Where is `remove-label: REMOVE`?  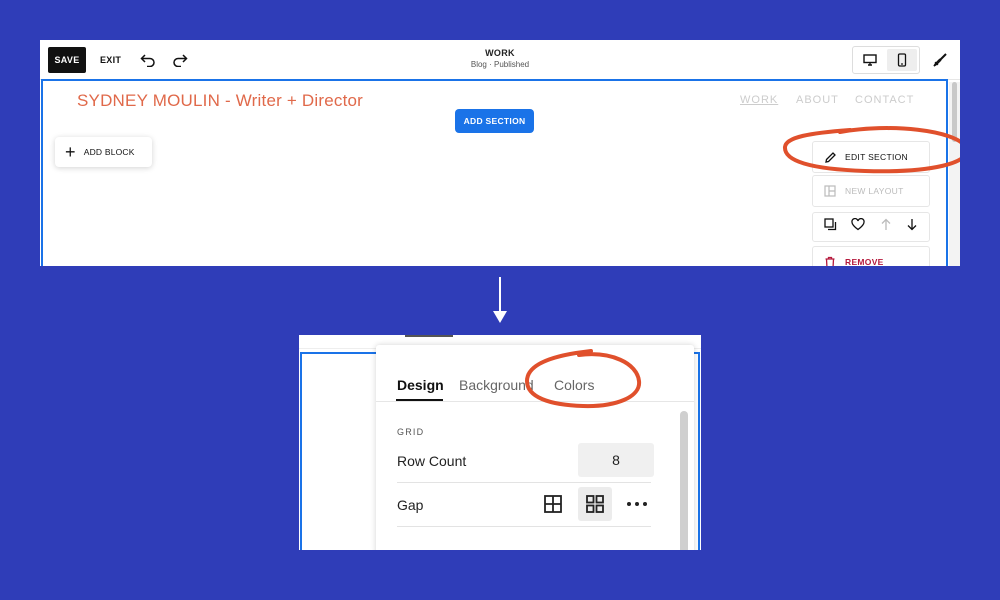
remove-label: REMOVE is located at coordinates (864, 261).